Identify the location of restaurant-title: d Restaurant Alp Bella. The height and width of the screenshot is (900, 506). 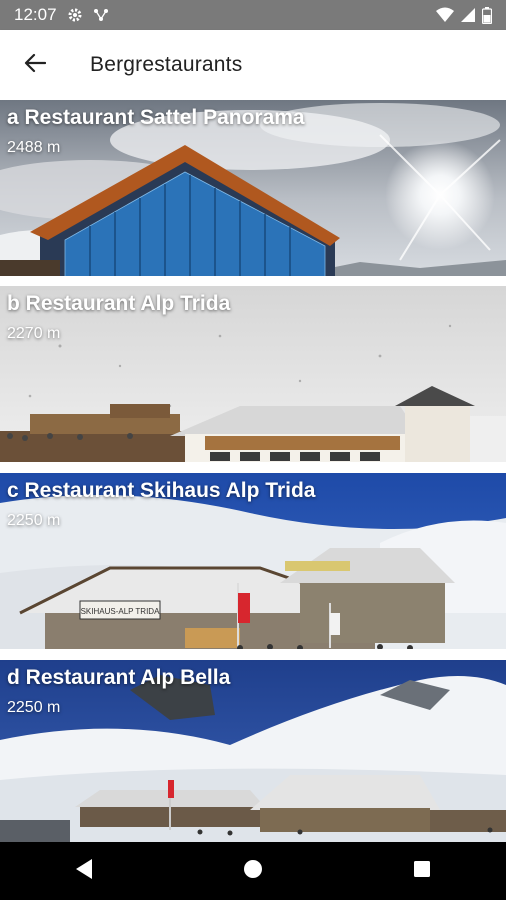
(119, 677).